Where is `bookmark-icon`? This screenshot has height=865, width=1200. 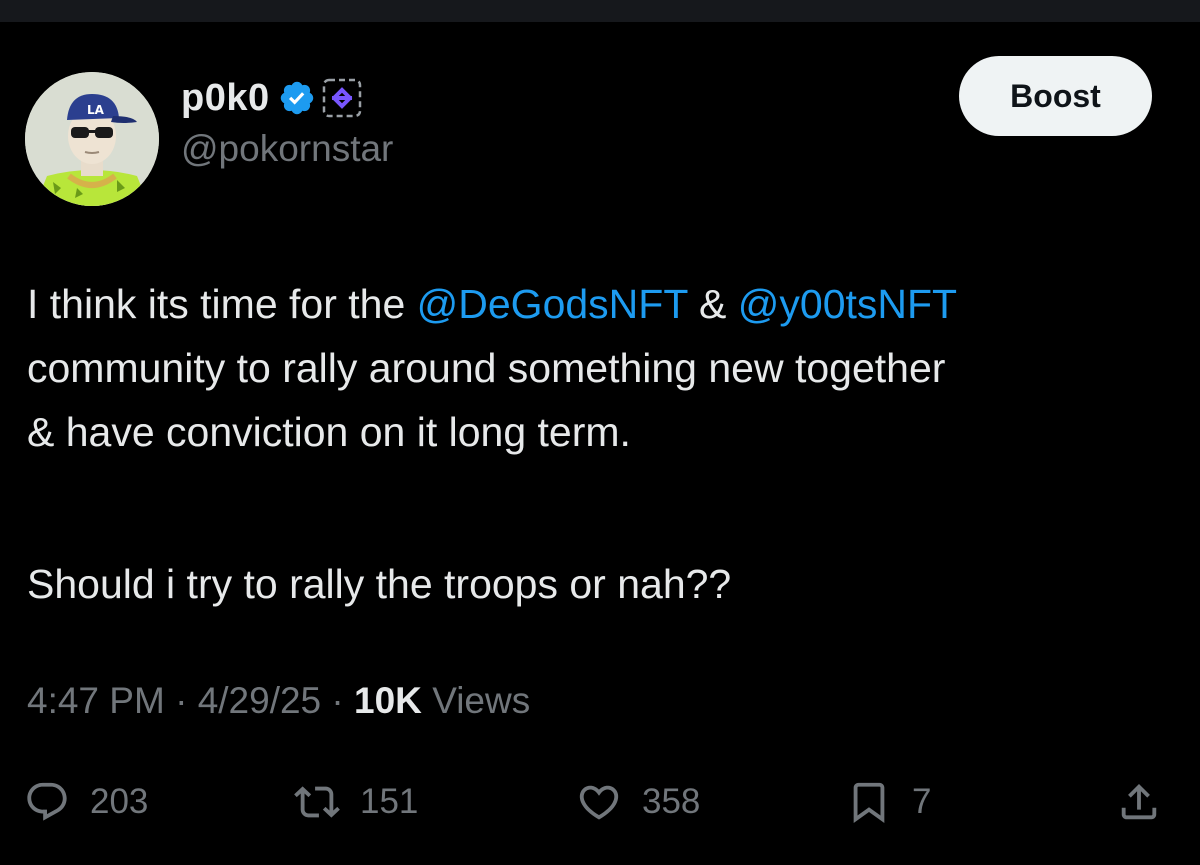 bookmark-icon is located at coordinates (869, 802).